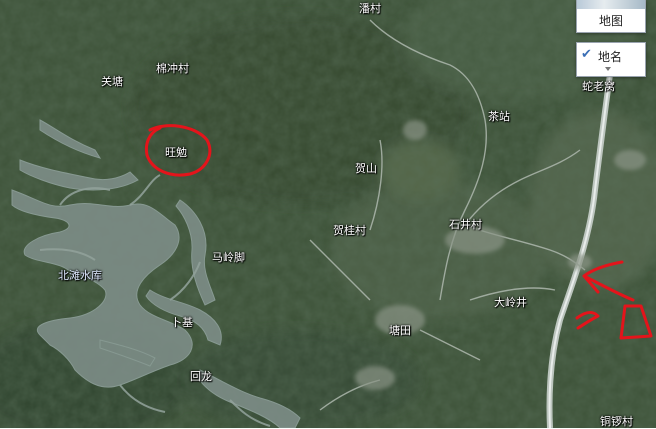 This screenshot has height=429, width=656. Describe the element at coordinates (610, 21) in the screenshot. I see `map-type-label: 地图` at that location.